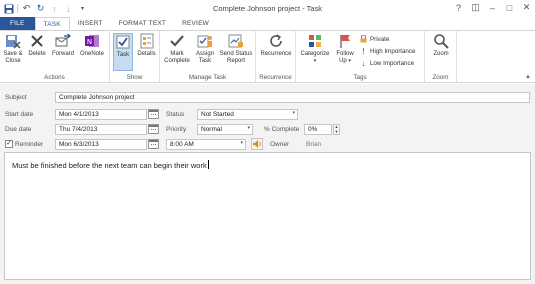 The height and width of the screenshot is (284, 535). What do you see at coordinates (492, 7) in the screenshot?
I see `minimize-button: –` at bounding box center [492, 7].